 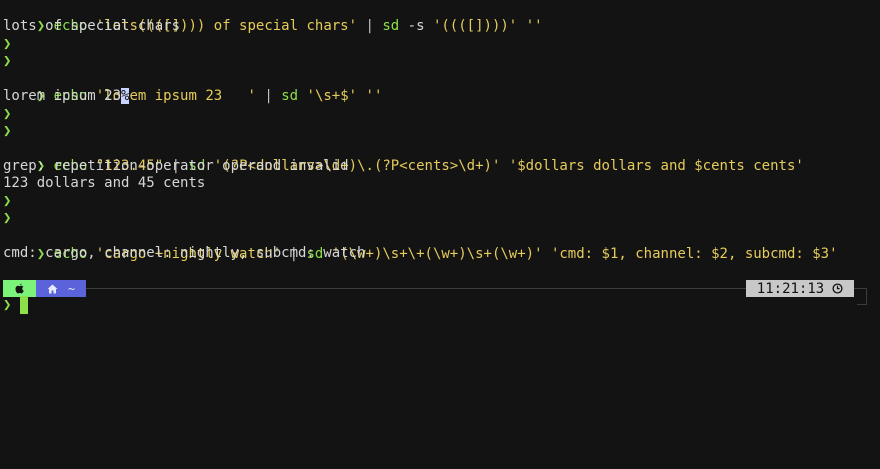 What do you see at coordinates (92, 26) in the screenshot?
I see `output-line-1: lots of special chars` at bounding box center [92, 26].